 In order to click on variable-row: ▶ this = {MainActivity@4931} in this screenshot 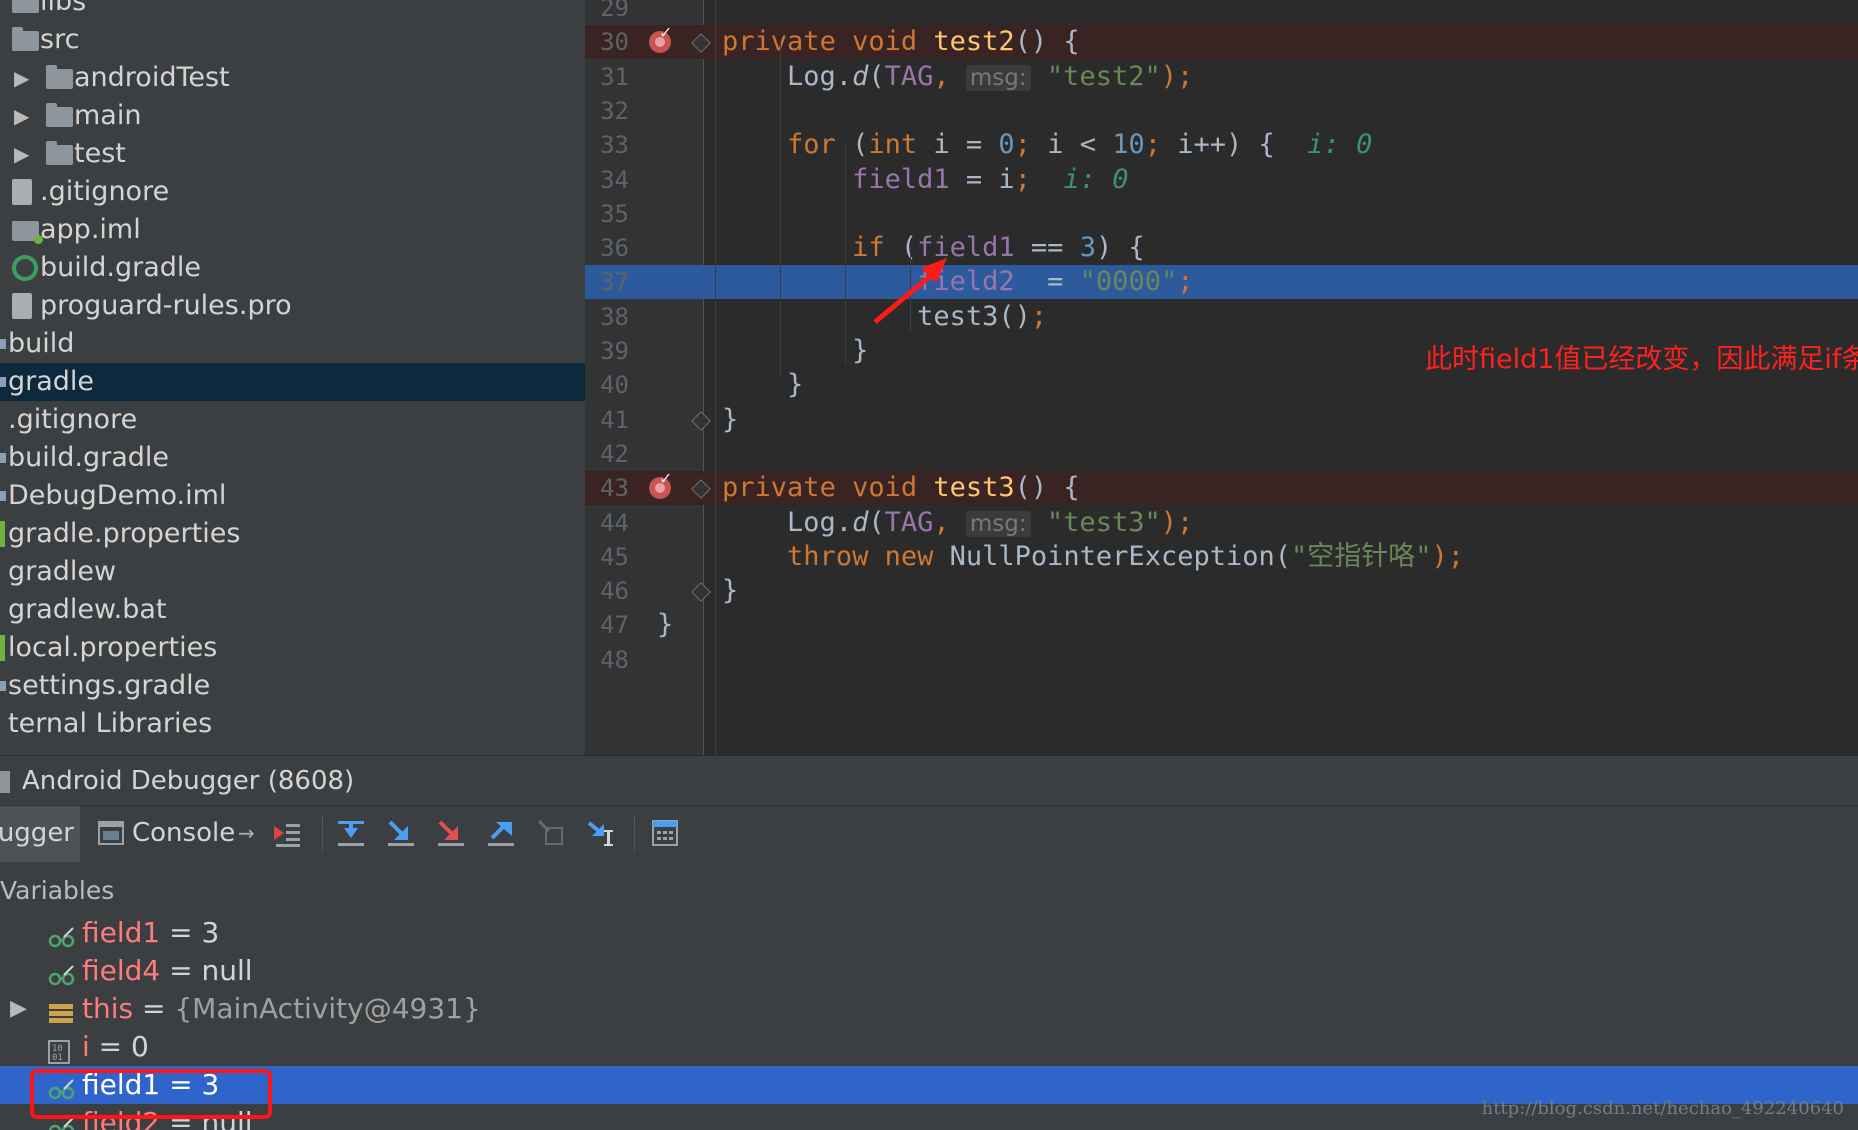, I will do `click(929, 1009)`.